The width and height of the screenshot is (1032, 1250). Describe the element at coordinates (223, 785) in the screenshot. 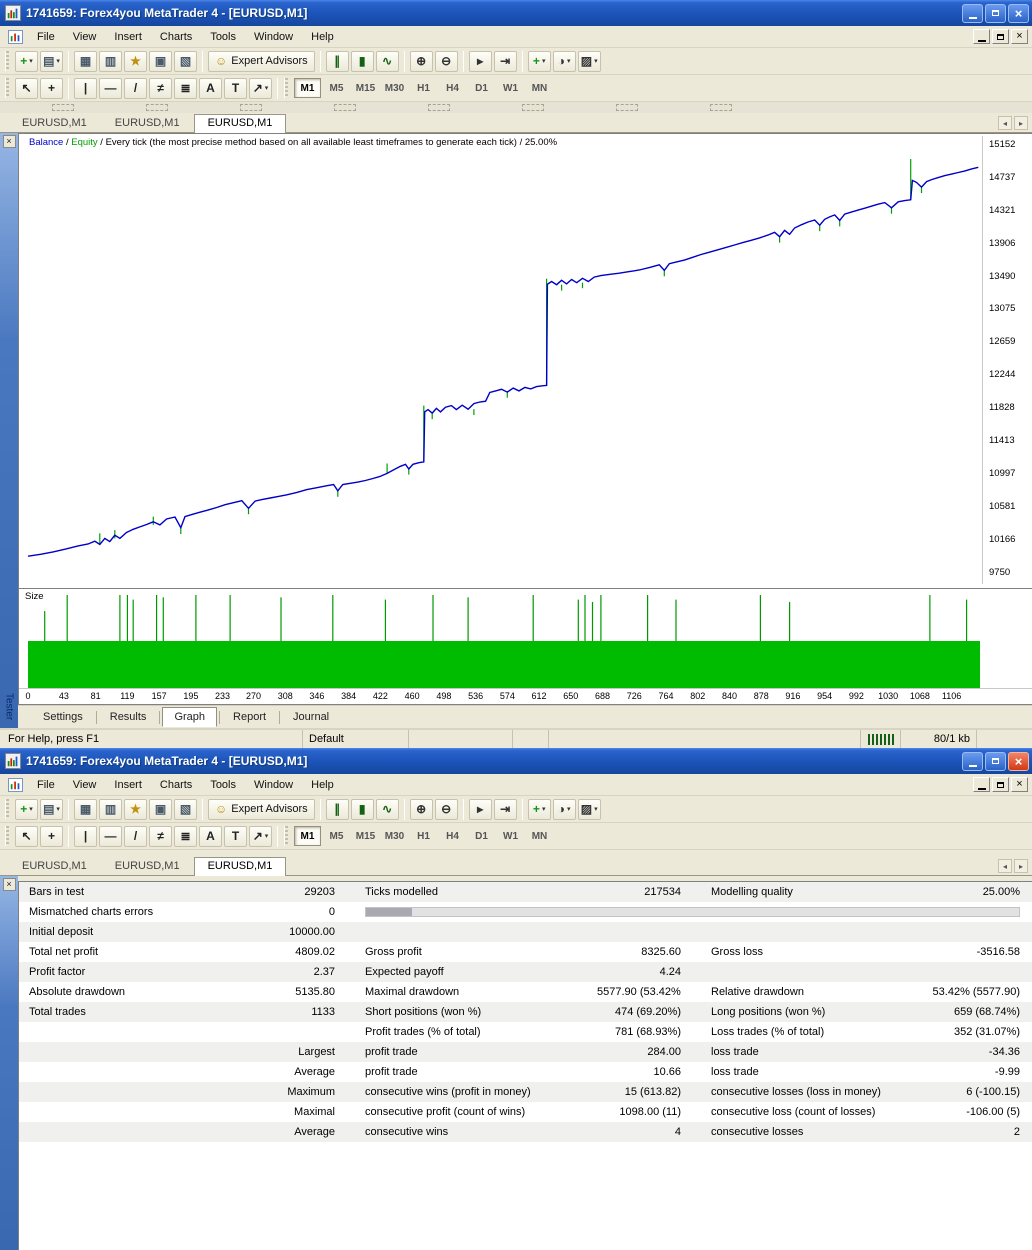

I see `menu-tools: Tools` at that location.